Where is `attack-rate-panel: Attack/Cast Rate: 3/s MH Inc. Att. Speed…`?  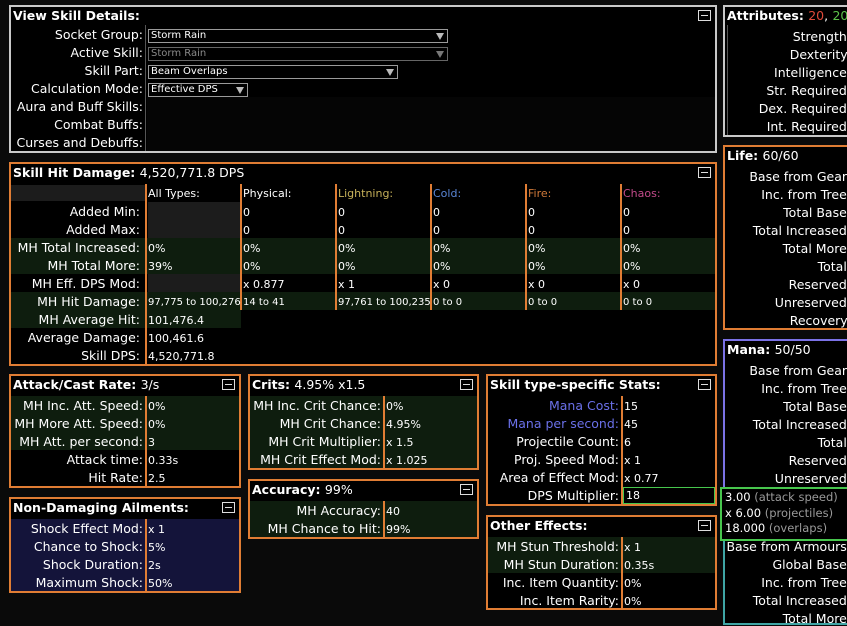
attack-rate-panel: Attack/Cast Rate: 3/s MH Inc. Att. Speed… is located at coordinates (125, 431).